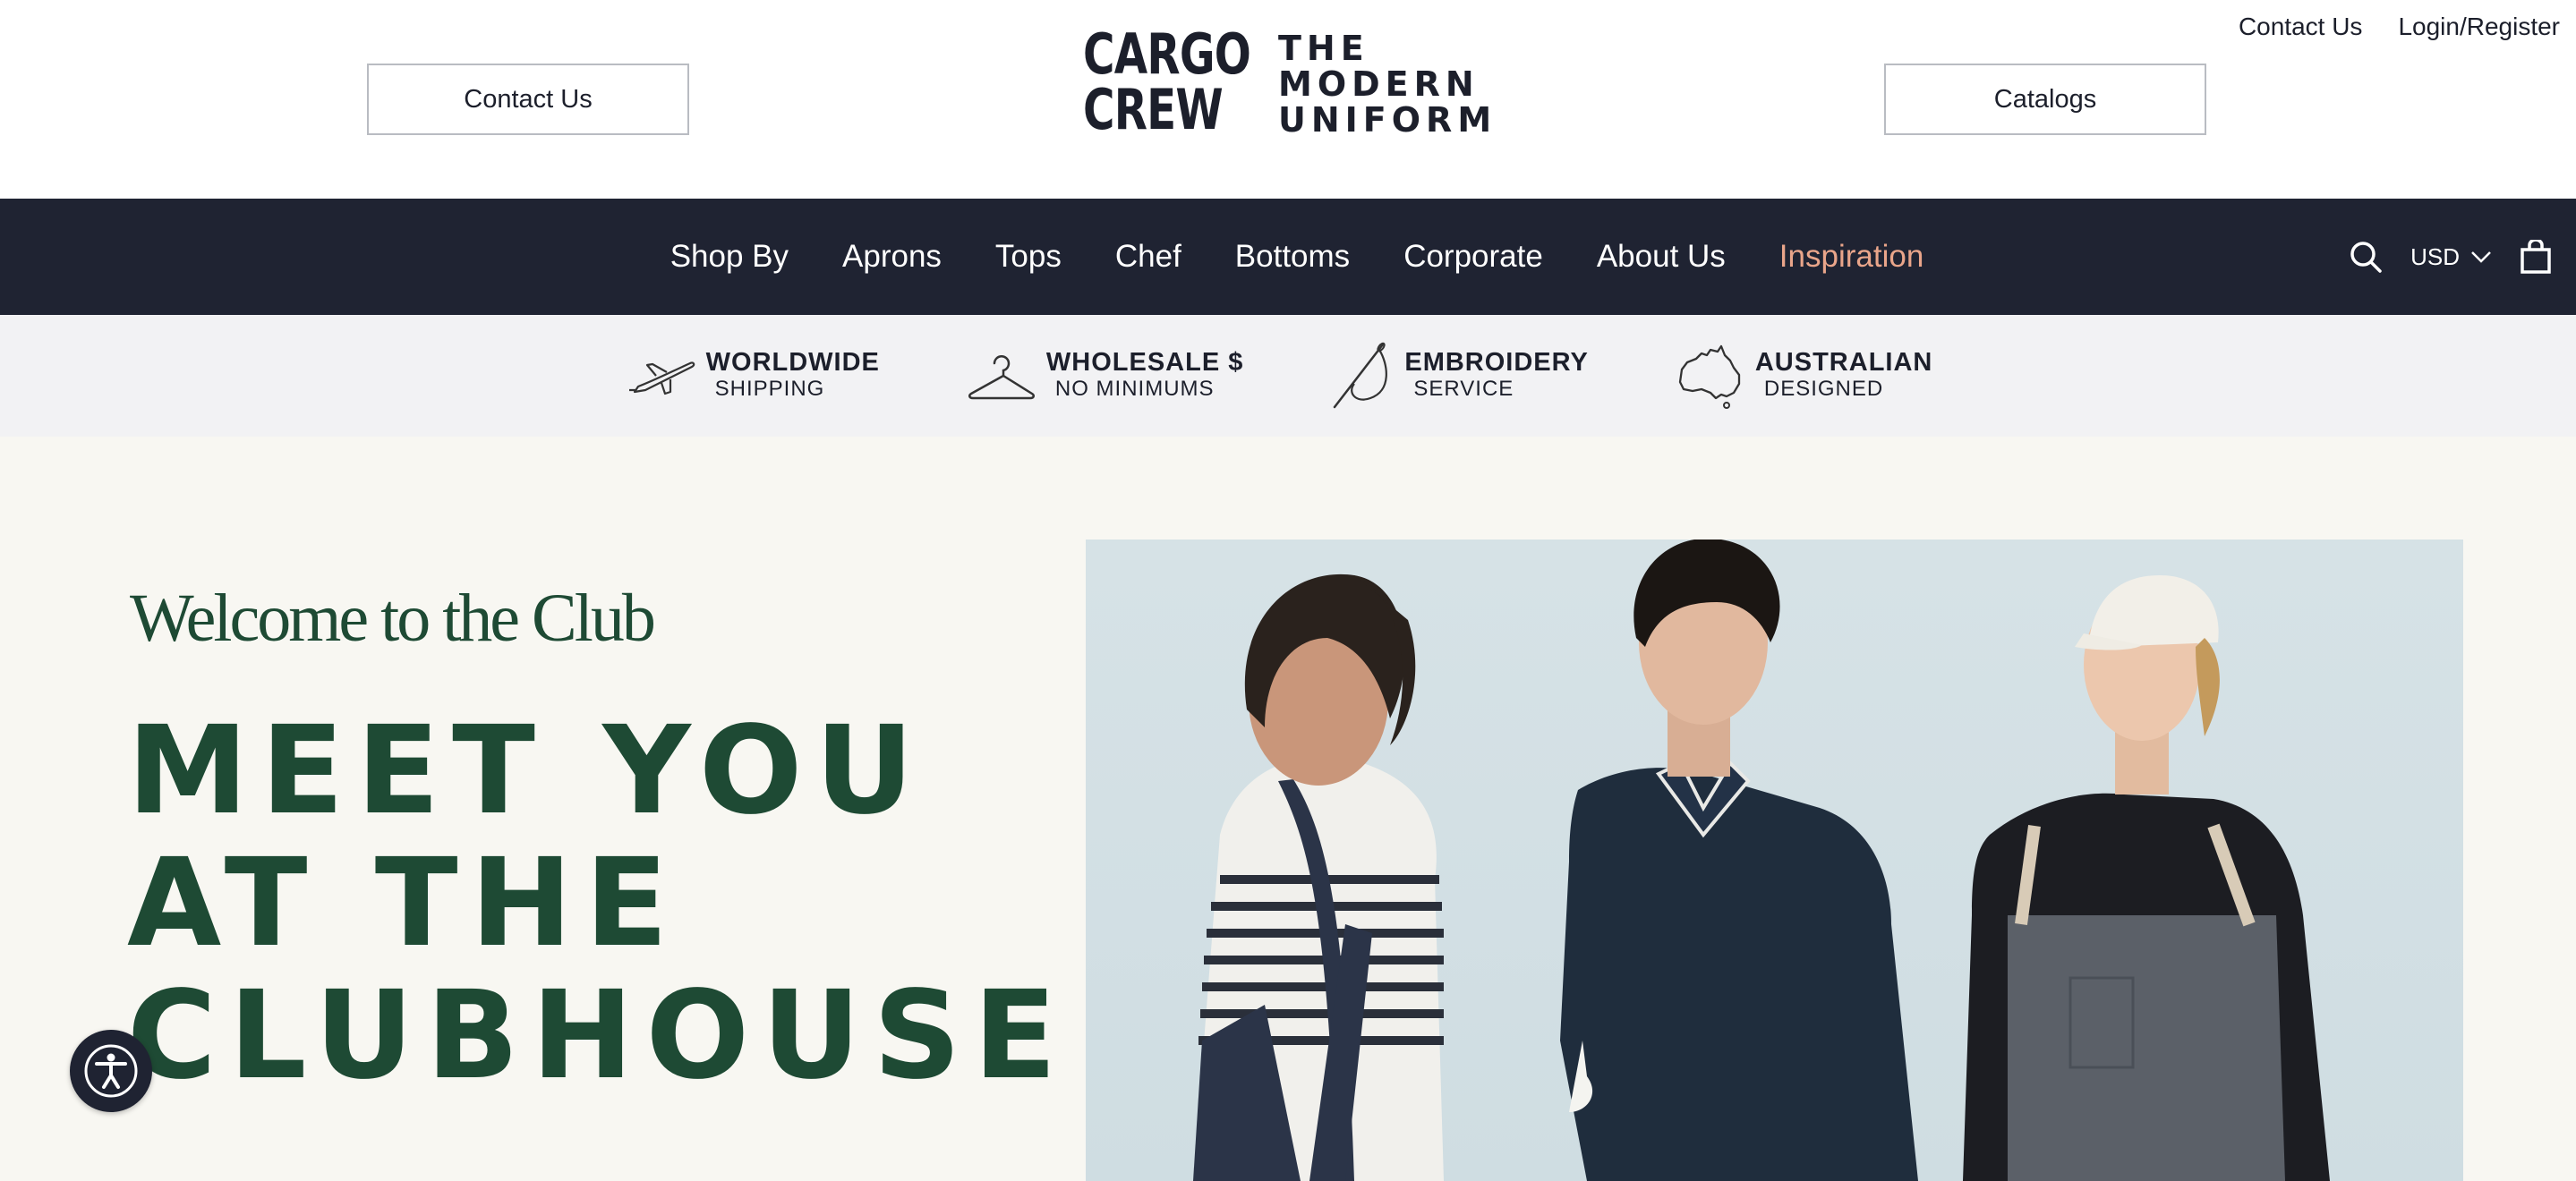 This screenshot has width=2576, height=1181. I want to click on model-right, so click(2146, 878).